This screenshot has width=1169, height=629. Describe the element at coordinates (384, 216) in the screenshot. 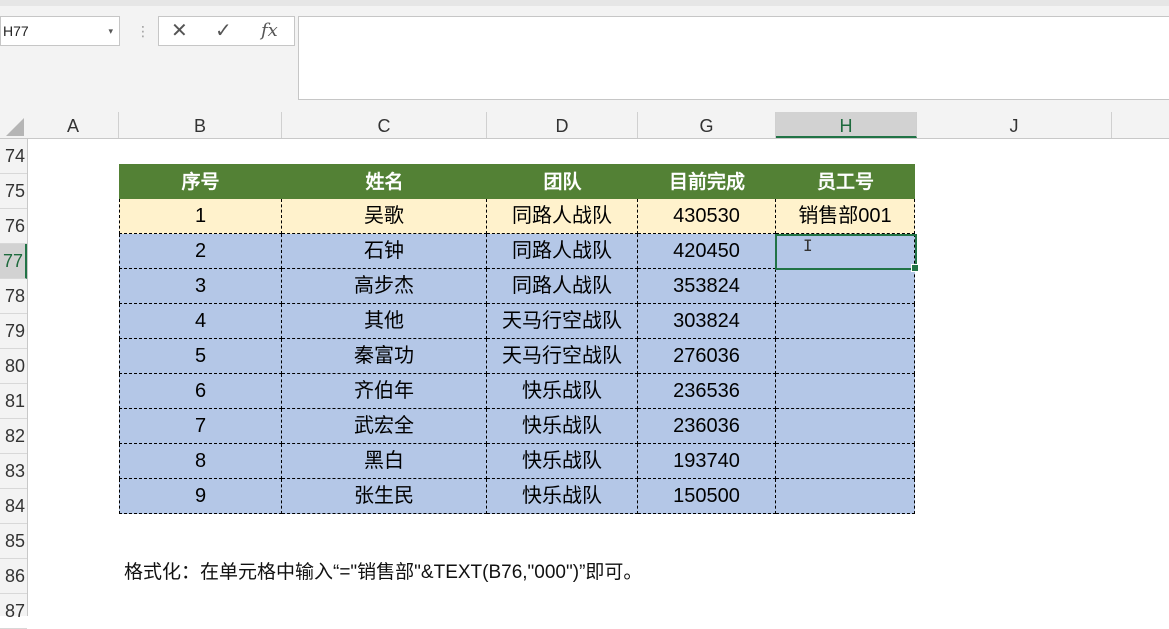

I see `table-cell: 吴歌` at that location.